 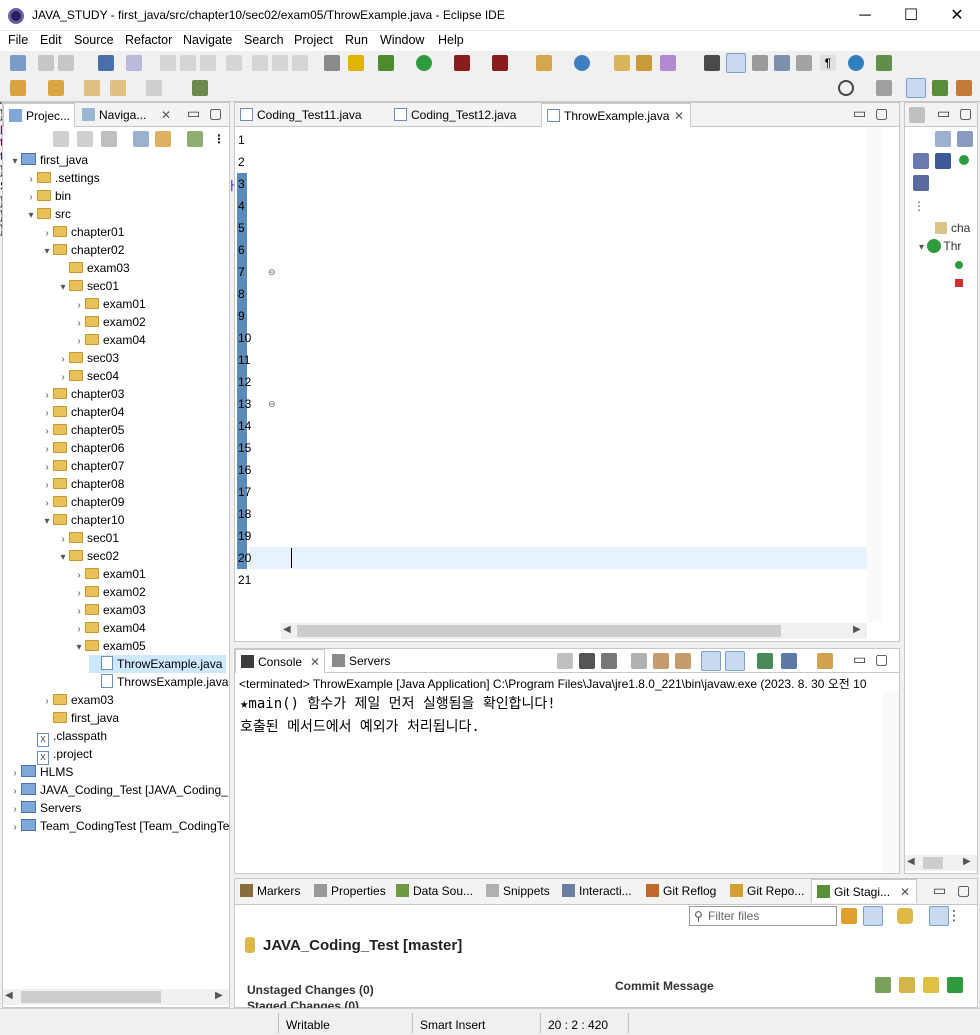 What do you see at coordinates (386, 63) in the screenshot?
I see `debug-icon` at bounding box center [386, 63].